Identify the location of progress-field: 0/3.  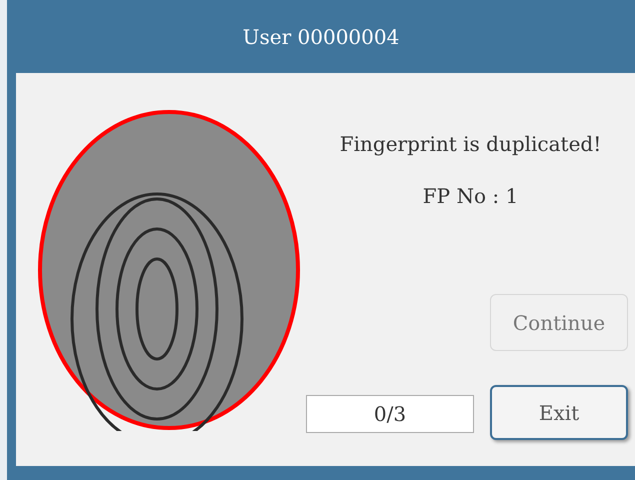
(390, 414).